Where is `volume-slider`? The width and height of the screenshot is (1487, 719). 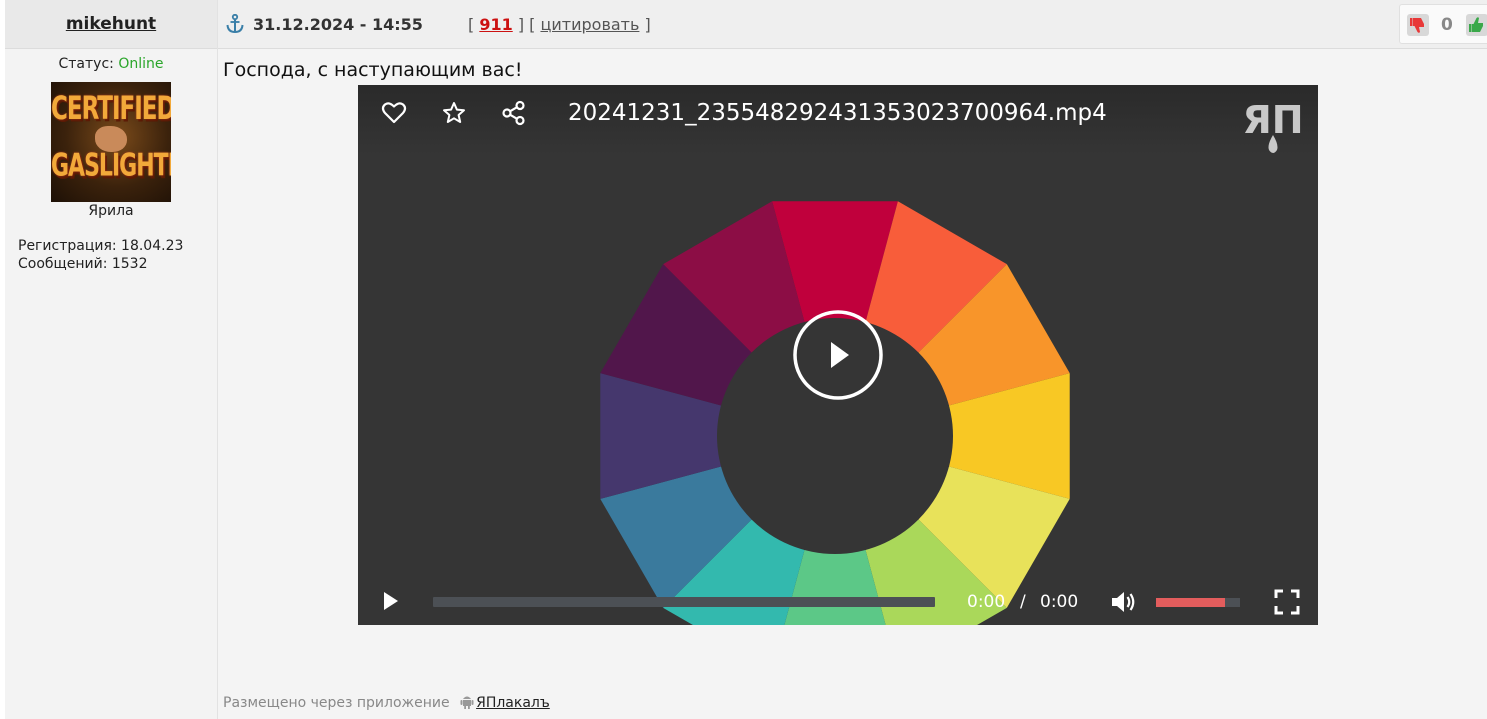 volume-slider is located at coordinates (1198, 602).